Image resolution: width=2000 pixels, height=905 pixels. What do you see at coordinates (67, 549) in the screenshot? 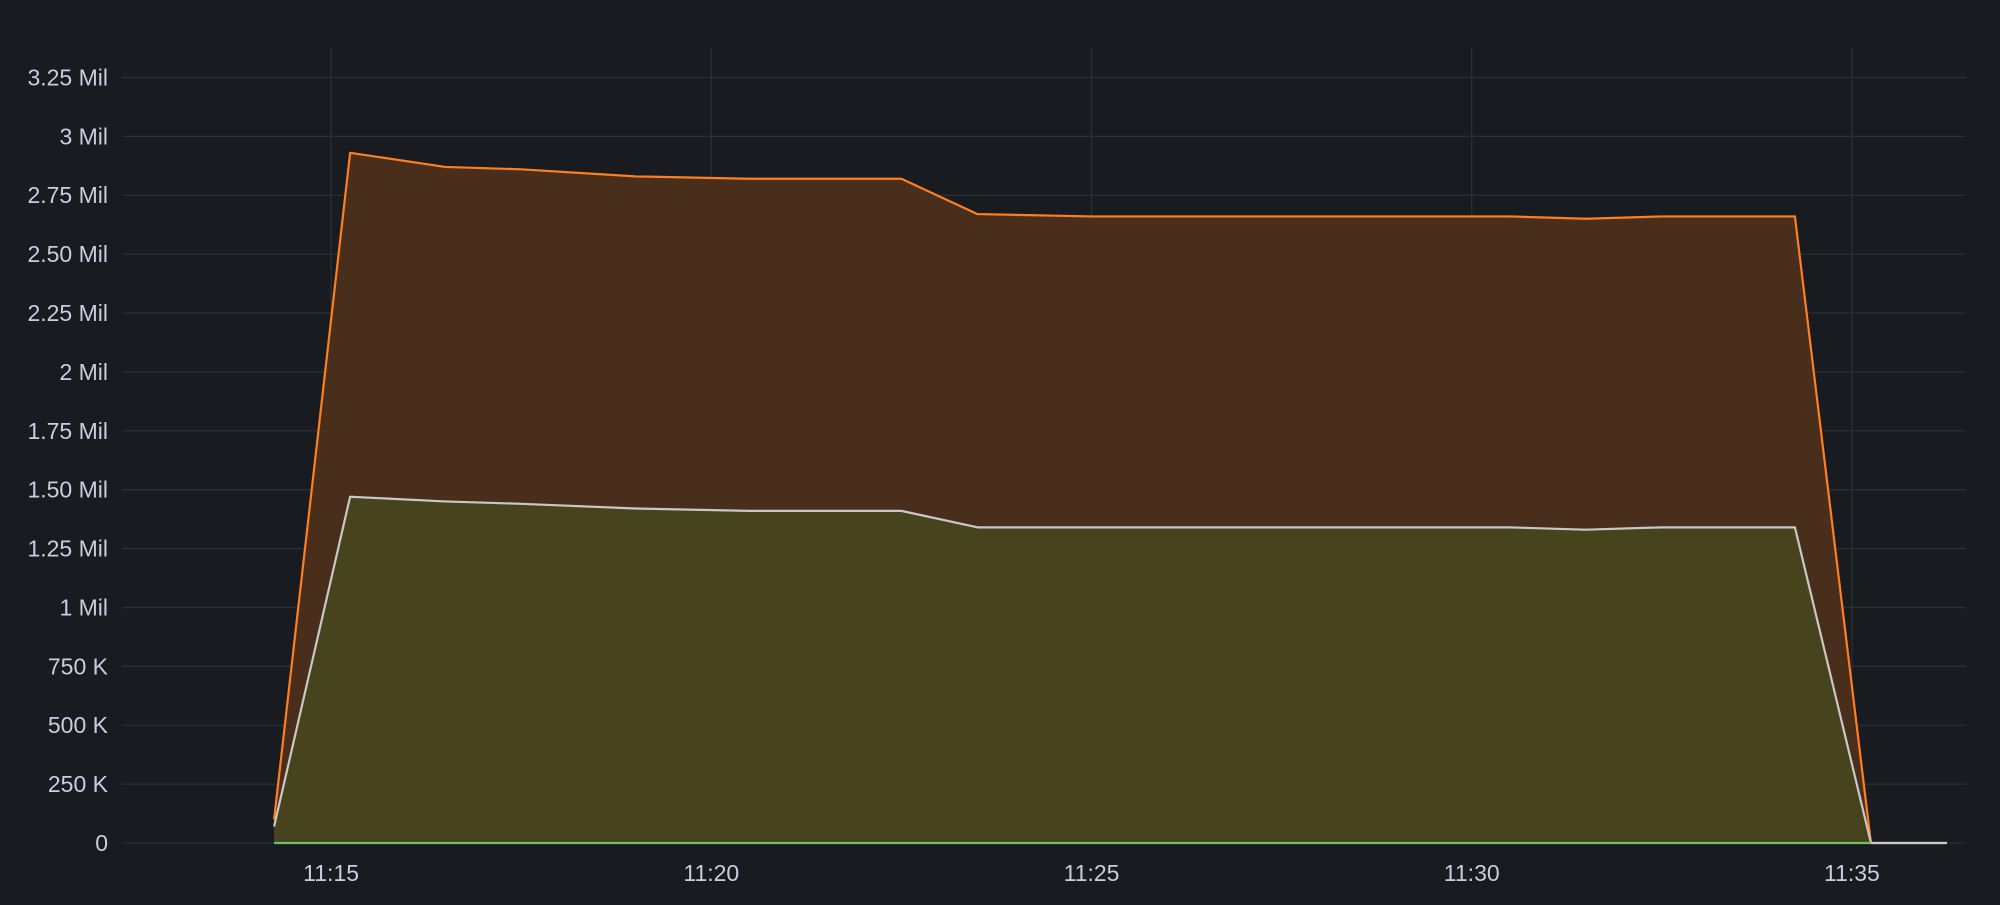
I see `y-tick-label: 1.25 Mil` at bounding box center [67, 549].